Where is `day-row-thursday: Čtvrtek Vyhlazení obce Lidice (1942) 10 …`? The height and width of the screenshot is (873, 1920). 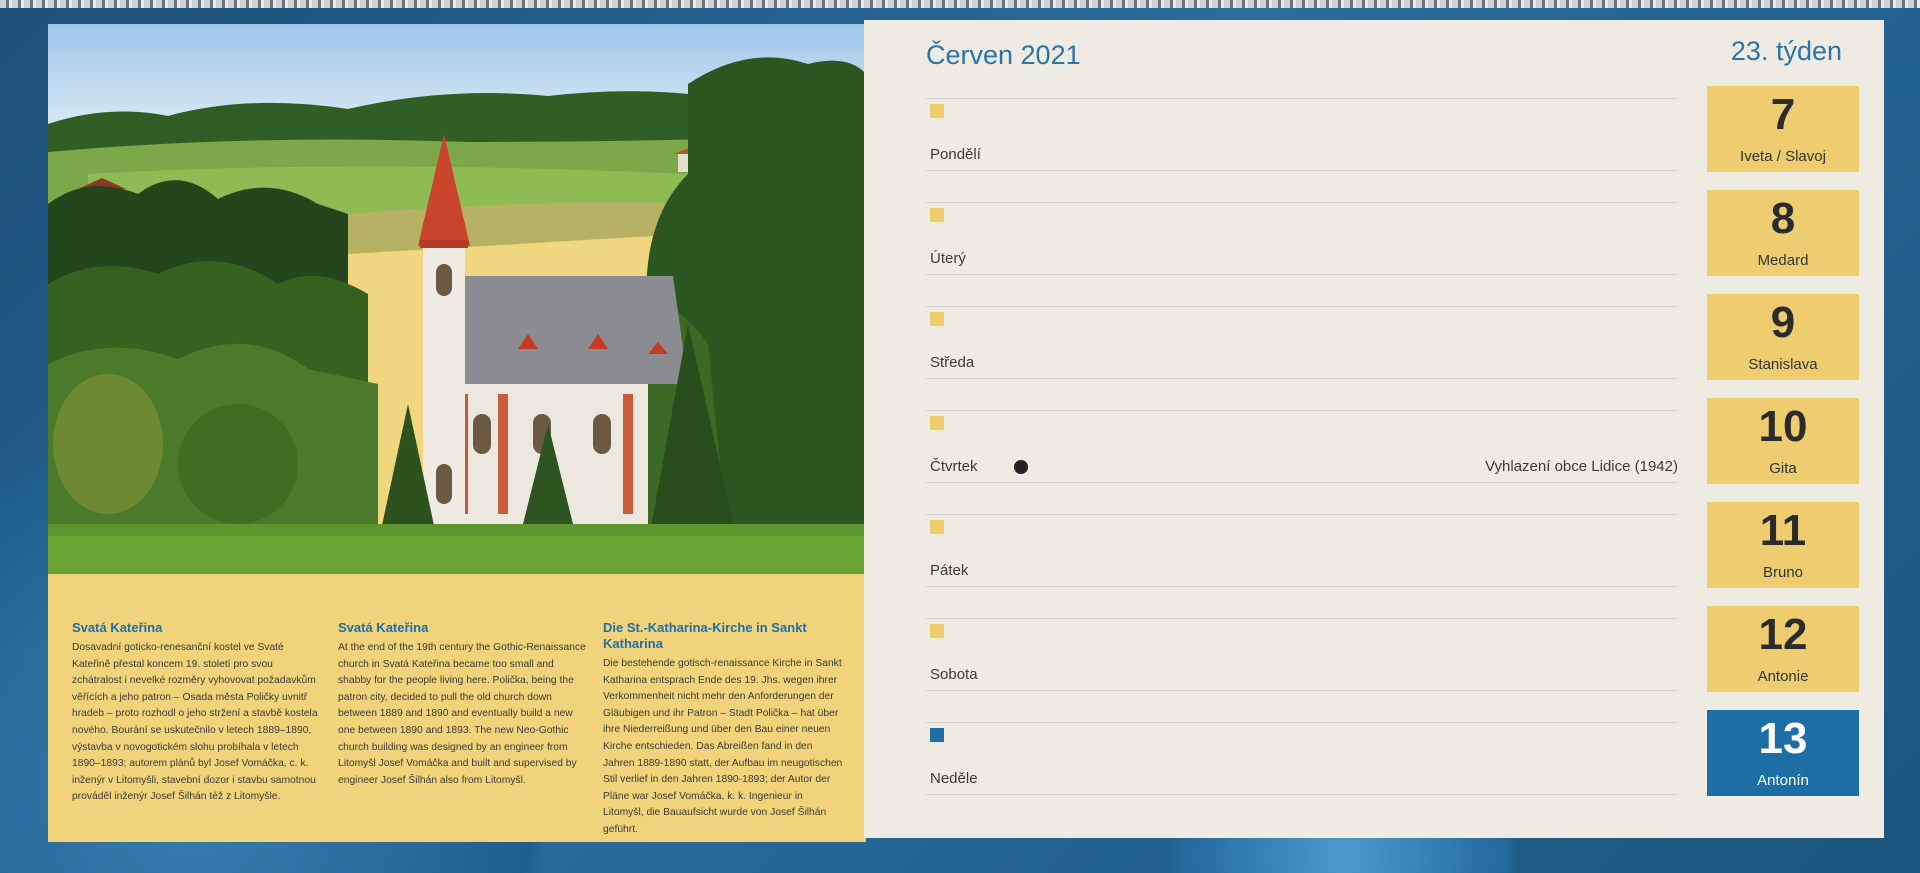
day-row-thursday: Čtvrtek Vyhlazení obce Lidice (1942) 10 … is located at coordinates (1392, 441).